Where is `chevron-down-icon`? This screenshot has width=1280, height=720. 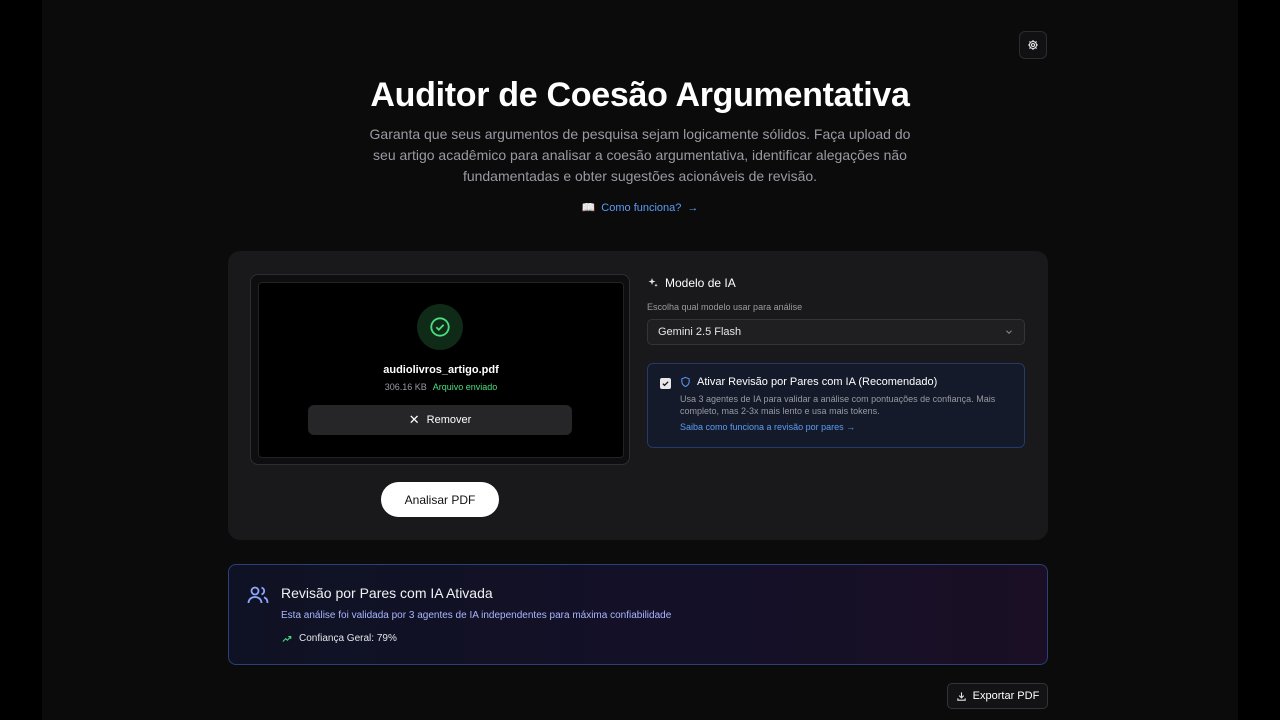
chevron-down-icon is located at coordinates (1009, 332).